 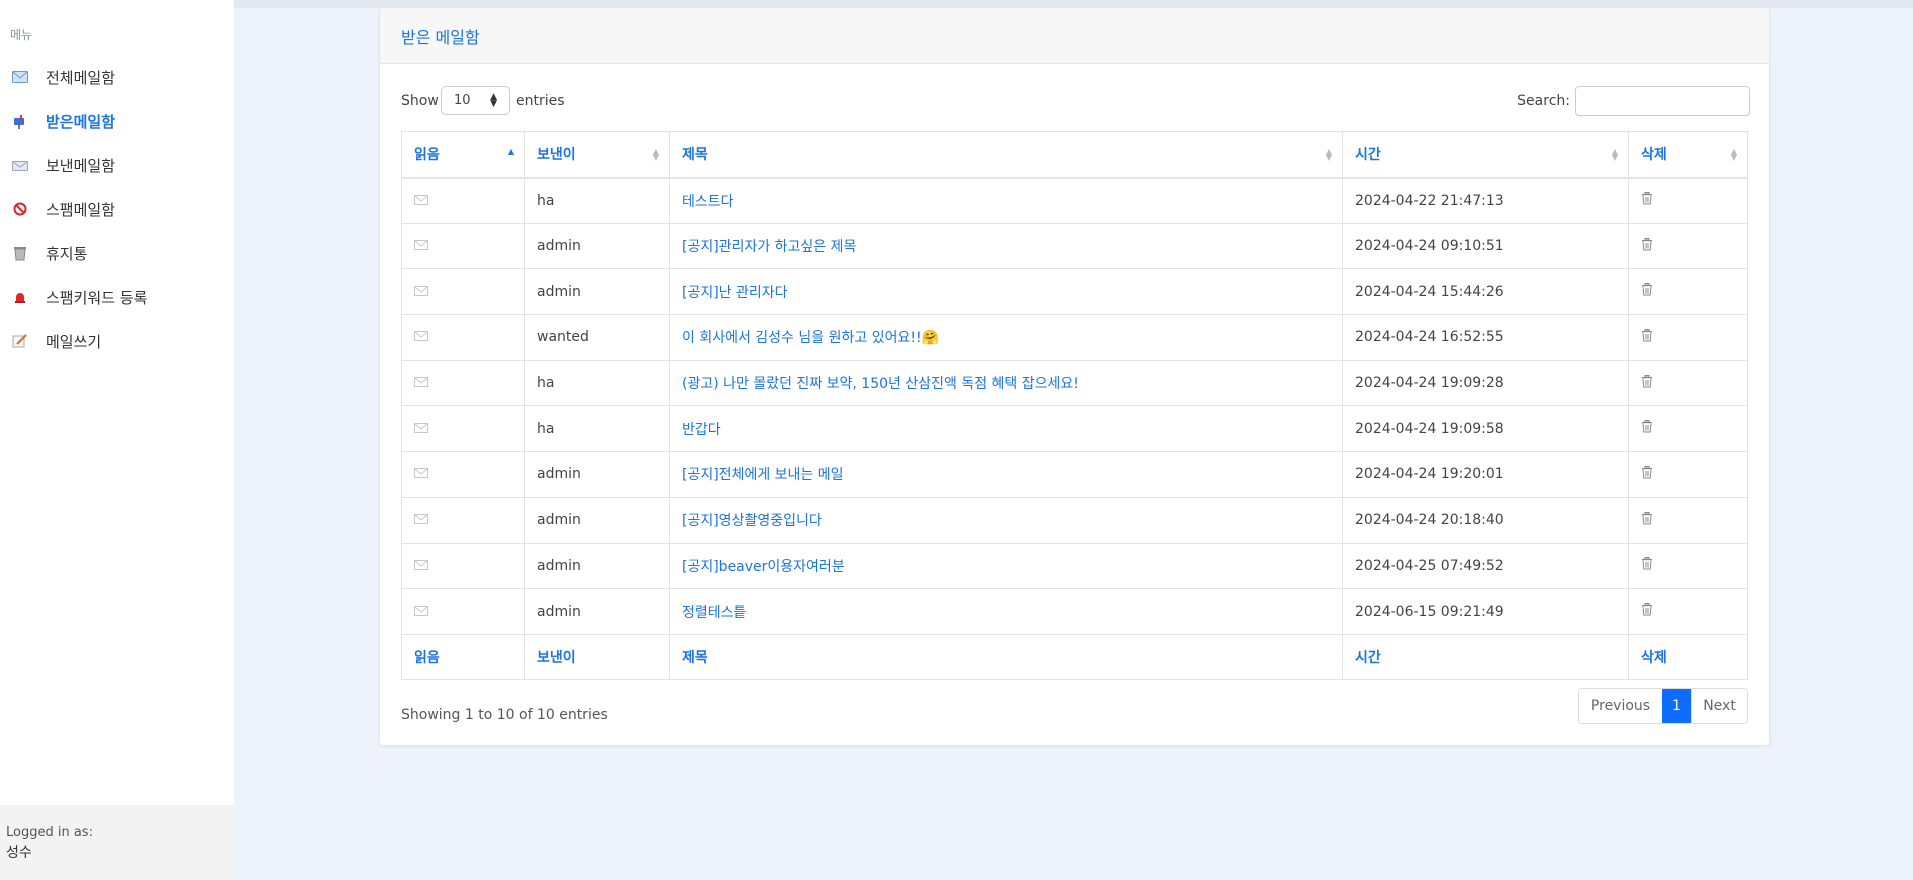 I want to click on search-input, so click(x=1662, y=101).